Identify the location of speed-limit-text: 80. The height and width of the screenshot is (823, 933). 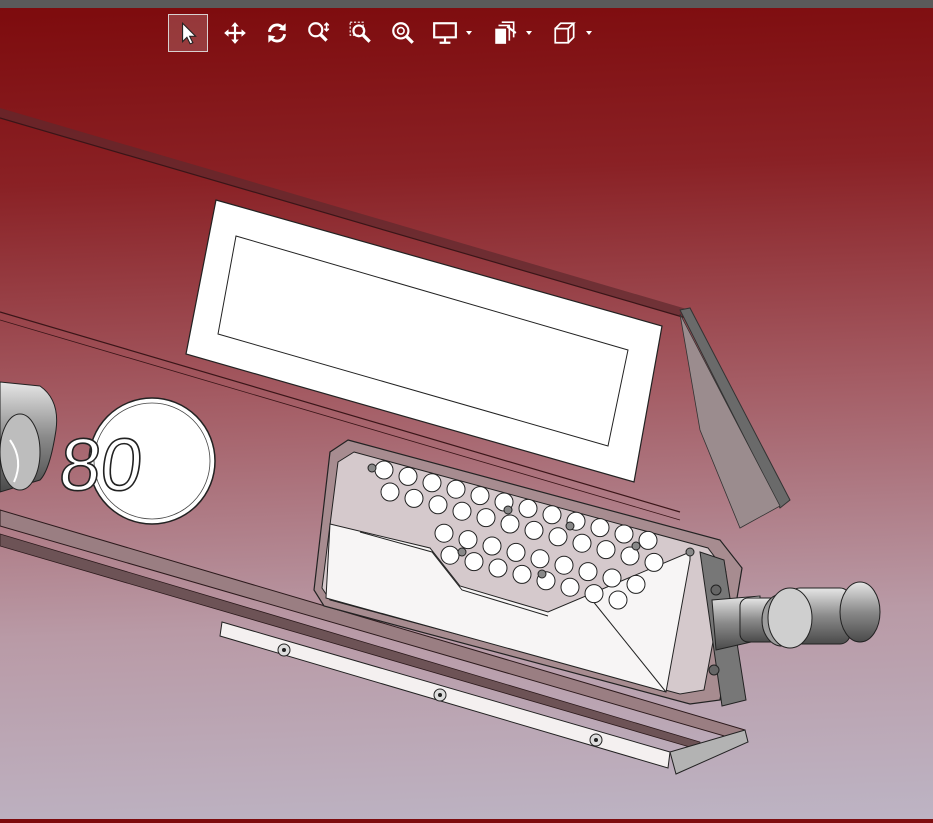
(101, 464).